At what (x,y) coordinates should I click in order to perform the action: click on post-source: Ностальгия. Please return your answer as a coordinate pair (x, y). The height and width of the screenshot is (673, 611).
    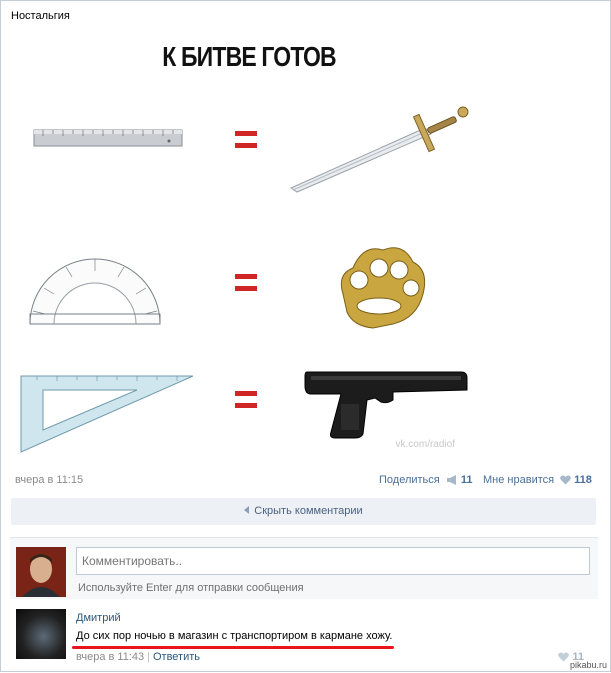
    Looking at the image, I should click on (40, 16).